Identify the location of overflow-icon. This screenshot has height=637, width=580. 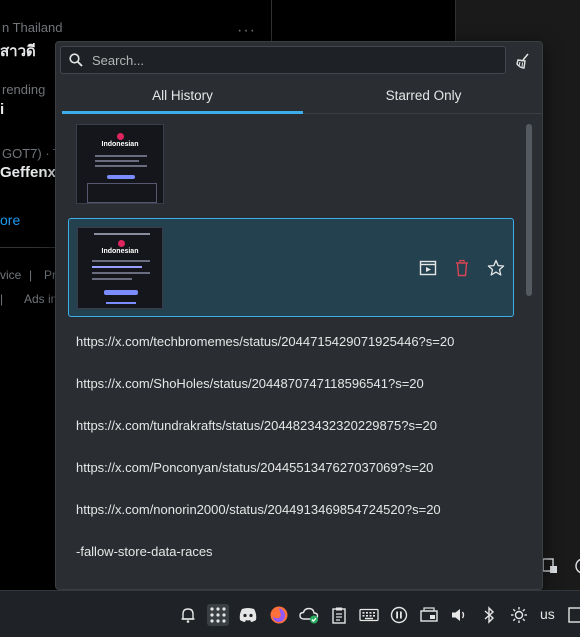
(573, 615).